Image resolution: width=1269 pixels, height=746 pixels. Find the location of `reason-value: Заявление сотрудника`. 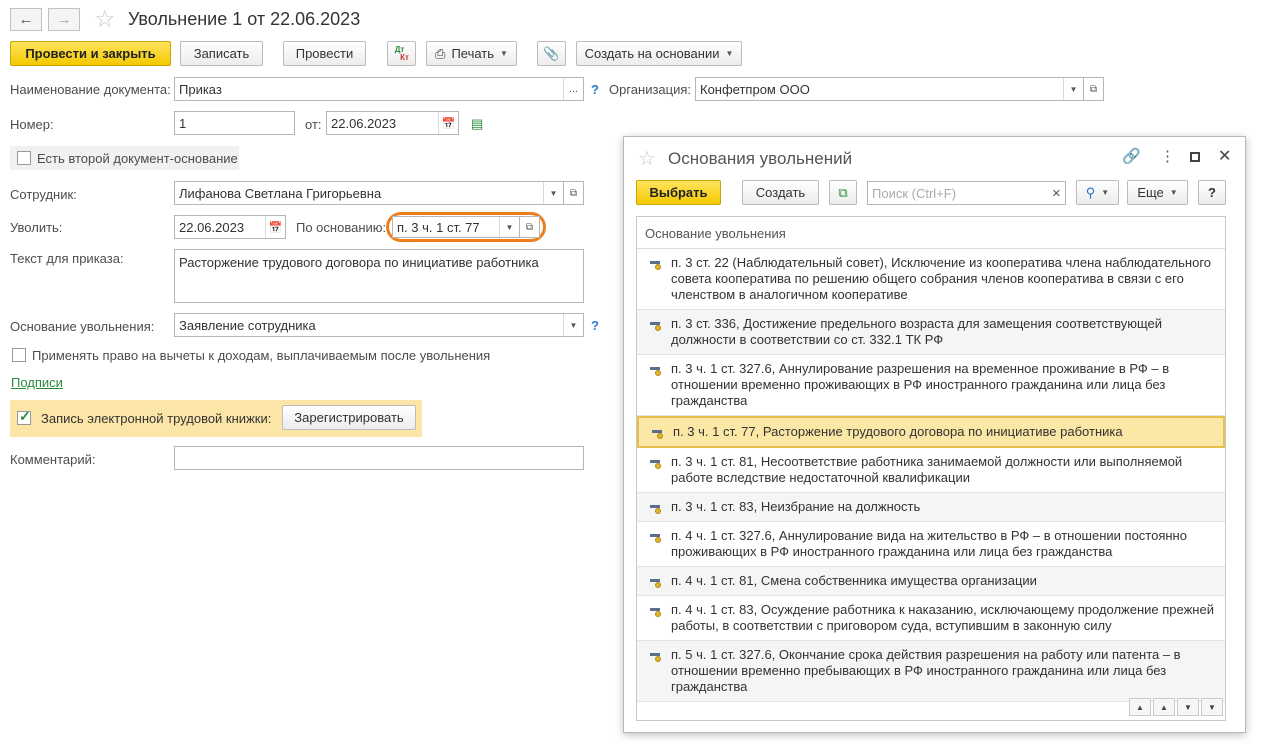

reason-value: Заявление сотрудника is located at coordinates (247, 325).